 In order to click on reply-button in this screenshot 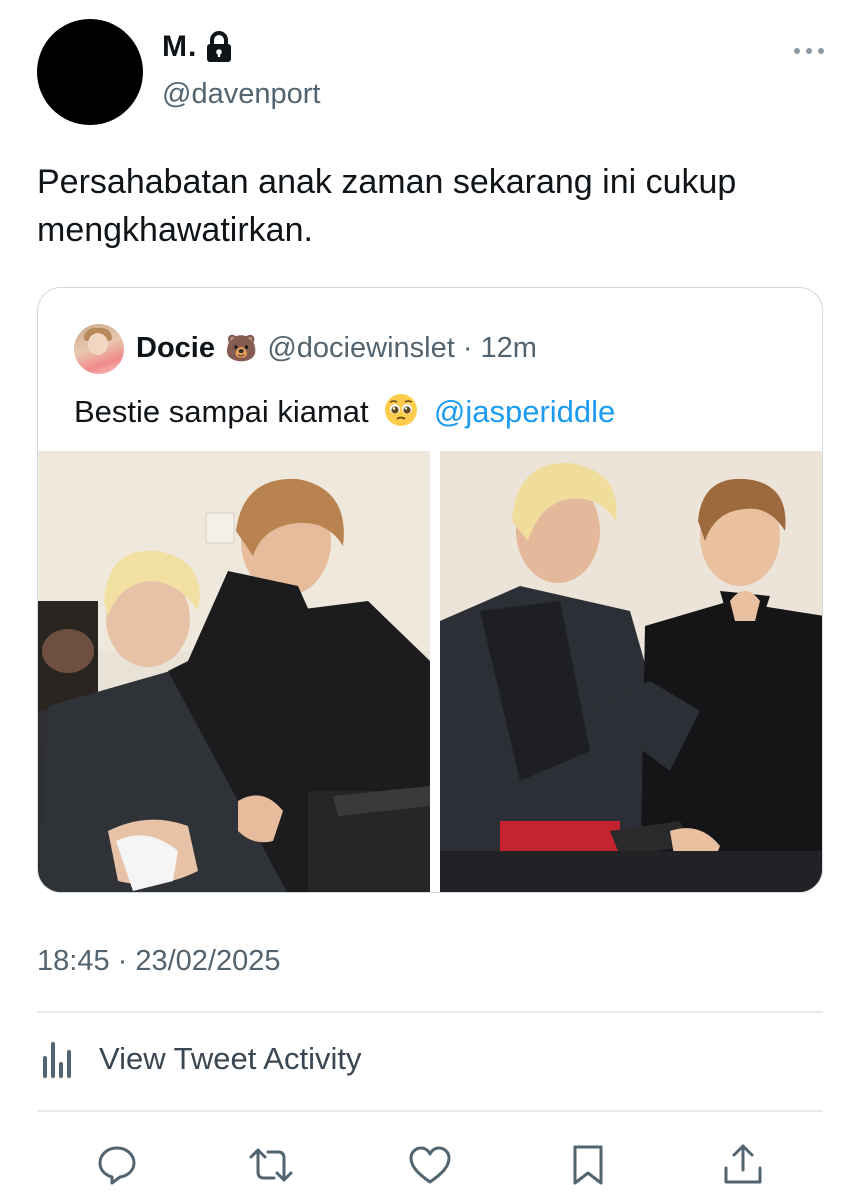, I will do `click(117, 1165)`.